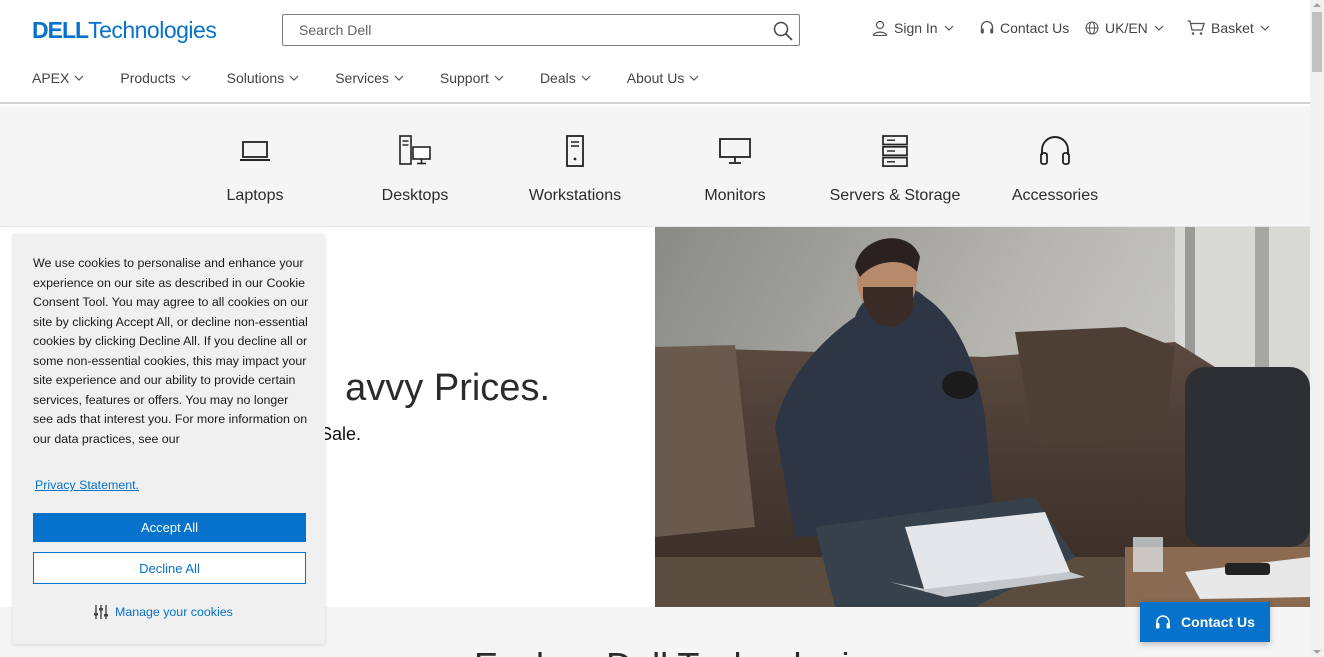  What do you see at coordinates (174, 612) in the screenshot?
I see `manage-cookies-label: Manage your cookies` at bounding box center [174, 612].